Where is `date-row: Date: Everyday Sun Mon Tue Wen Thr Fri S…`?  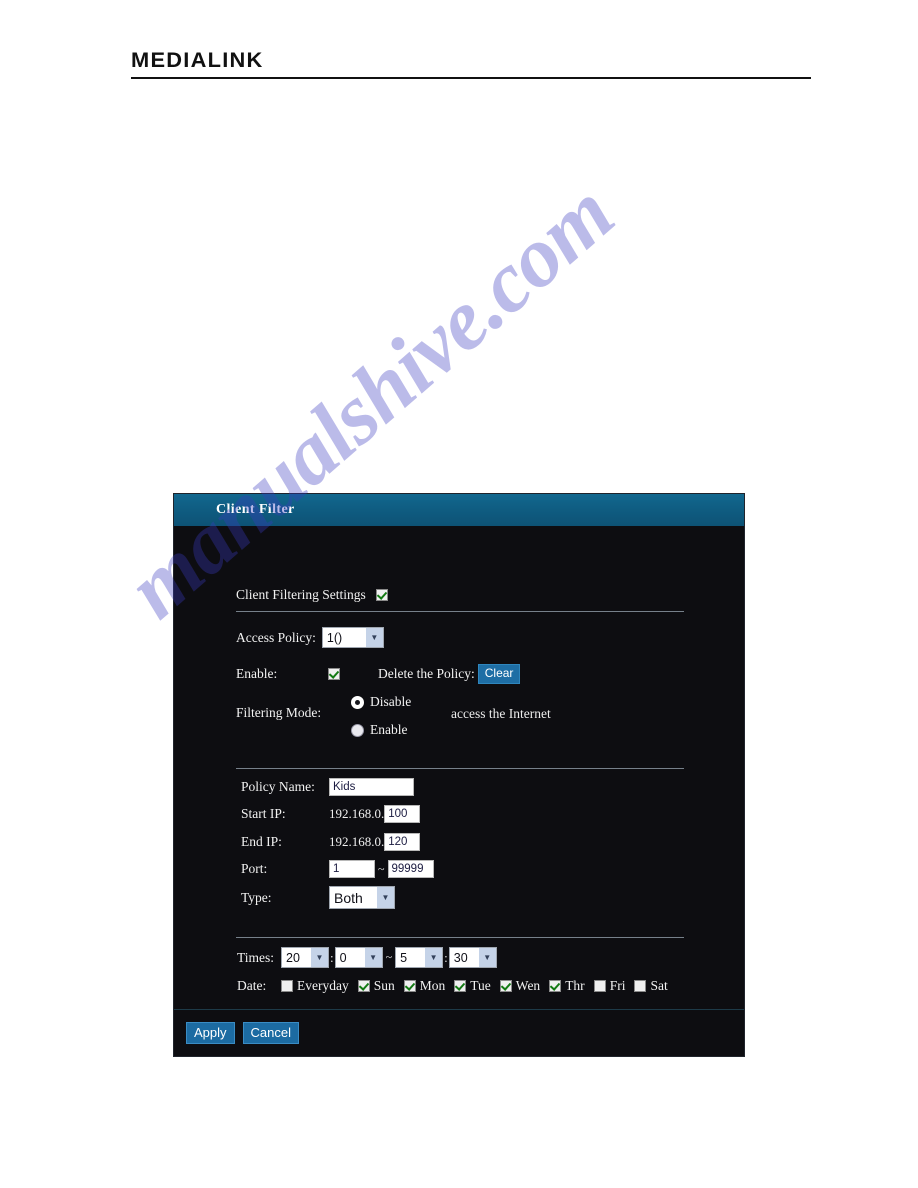
date-row: Date: Everyday Sun Mon Tue Wen Thr Fri S… is located at coordinates (457, 986).